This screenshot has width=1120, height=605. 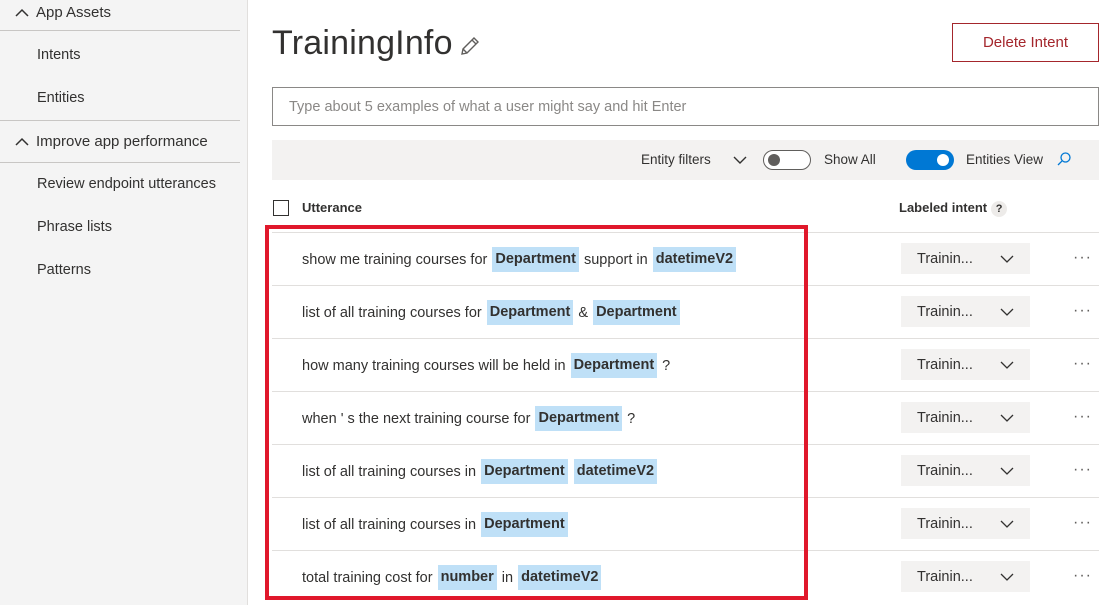 I want to click on utterance-fragment, so click(x=571, y=472).